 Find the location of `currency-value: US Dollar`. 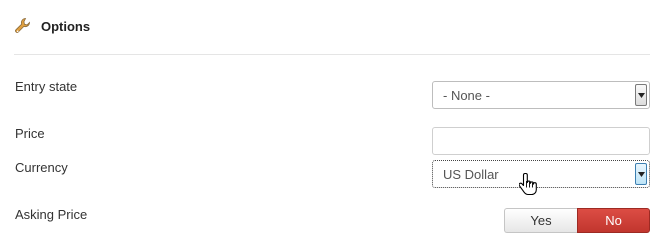

currency-value: US Dollar is located at coordinates (471, 174).